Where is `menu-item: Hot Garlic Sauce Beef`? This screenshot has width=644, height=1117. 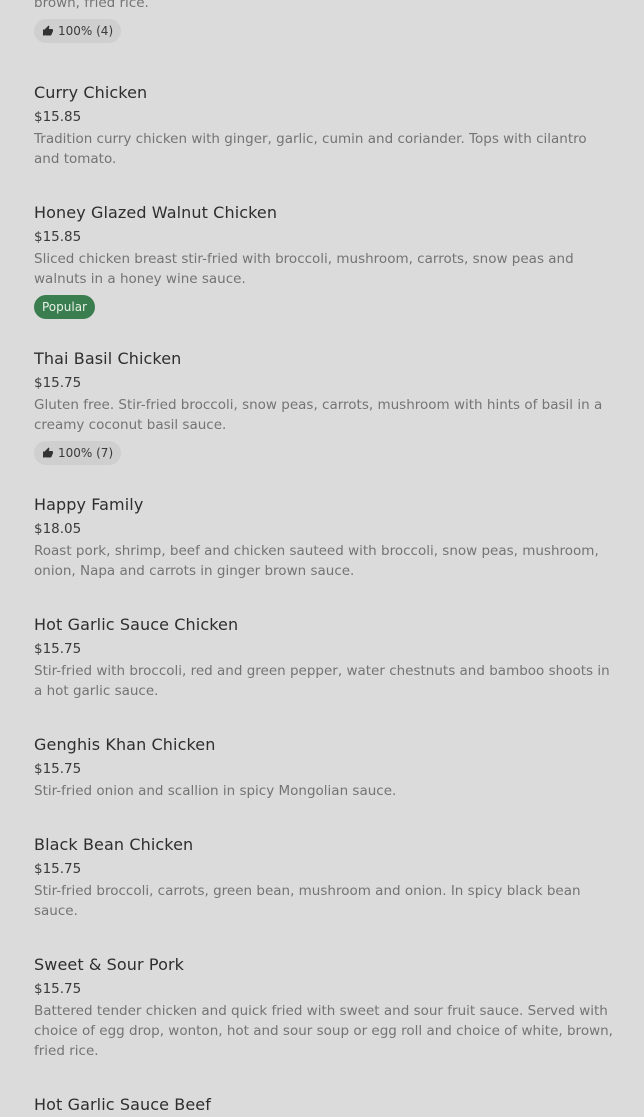
menu-item: Hot Garlic Sauce Beef is located at coordinates (325, 1105).